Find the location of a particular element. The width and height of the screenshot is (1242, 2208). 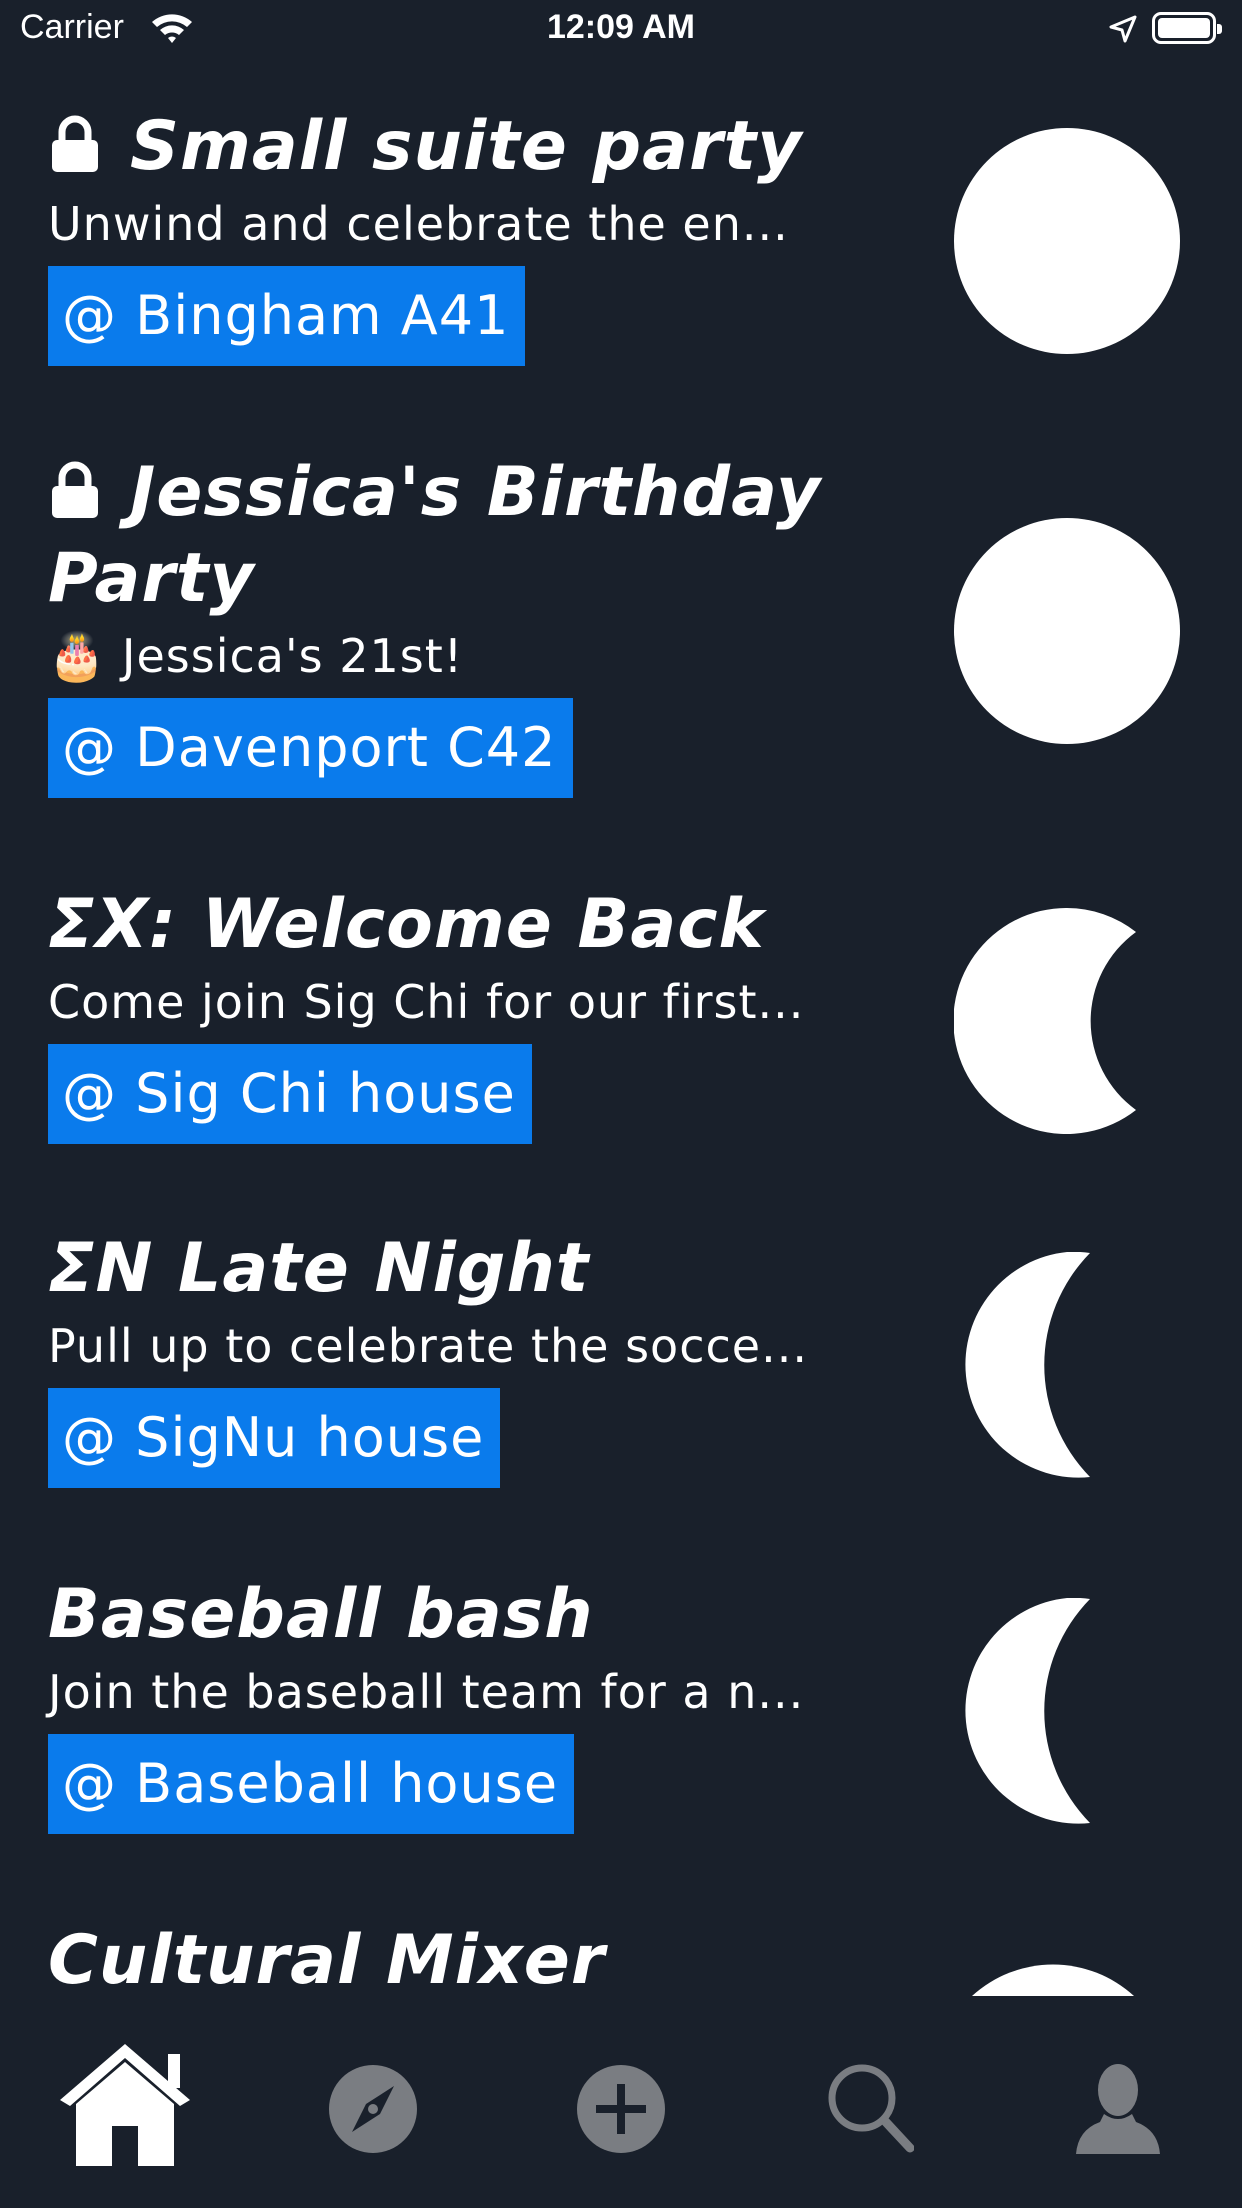

tab-bar is located at coordinates (621, 2102).